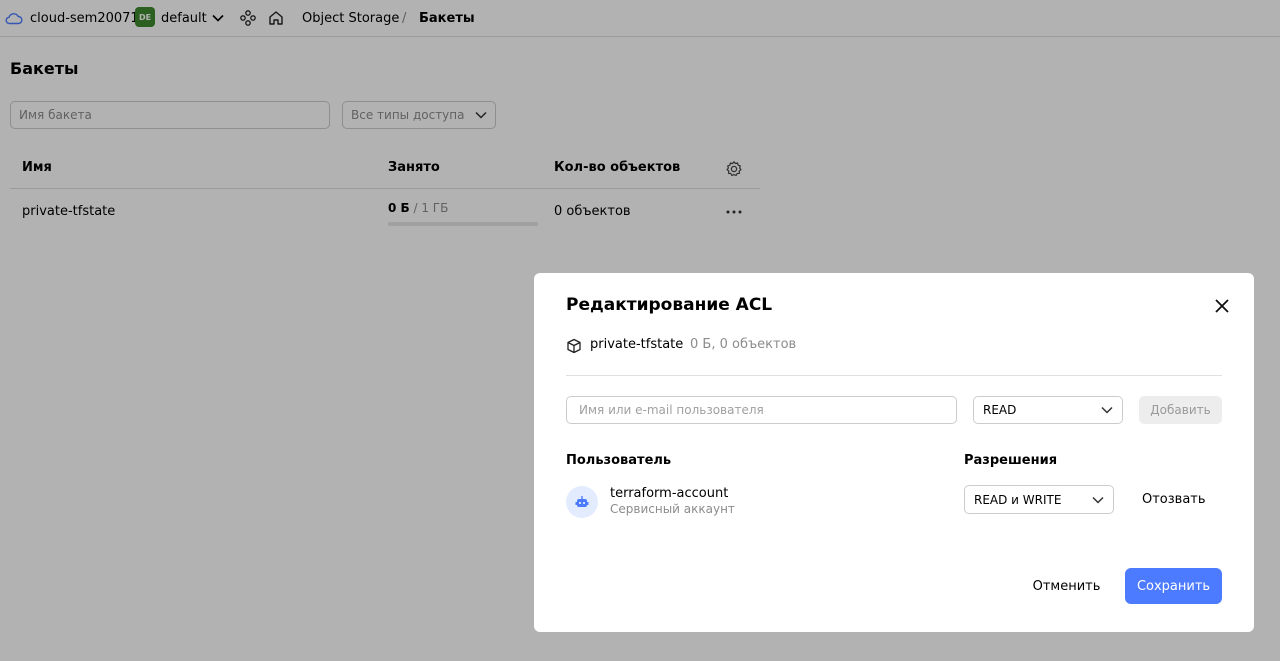 This screenshot has height=661, width=1280. Describe the element at coordinates (1011, 460) in the screenshot. I see `column-permissions: Разрешения` at that location.